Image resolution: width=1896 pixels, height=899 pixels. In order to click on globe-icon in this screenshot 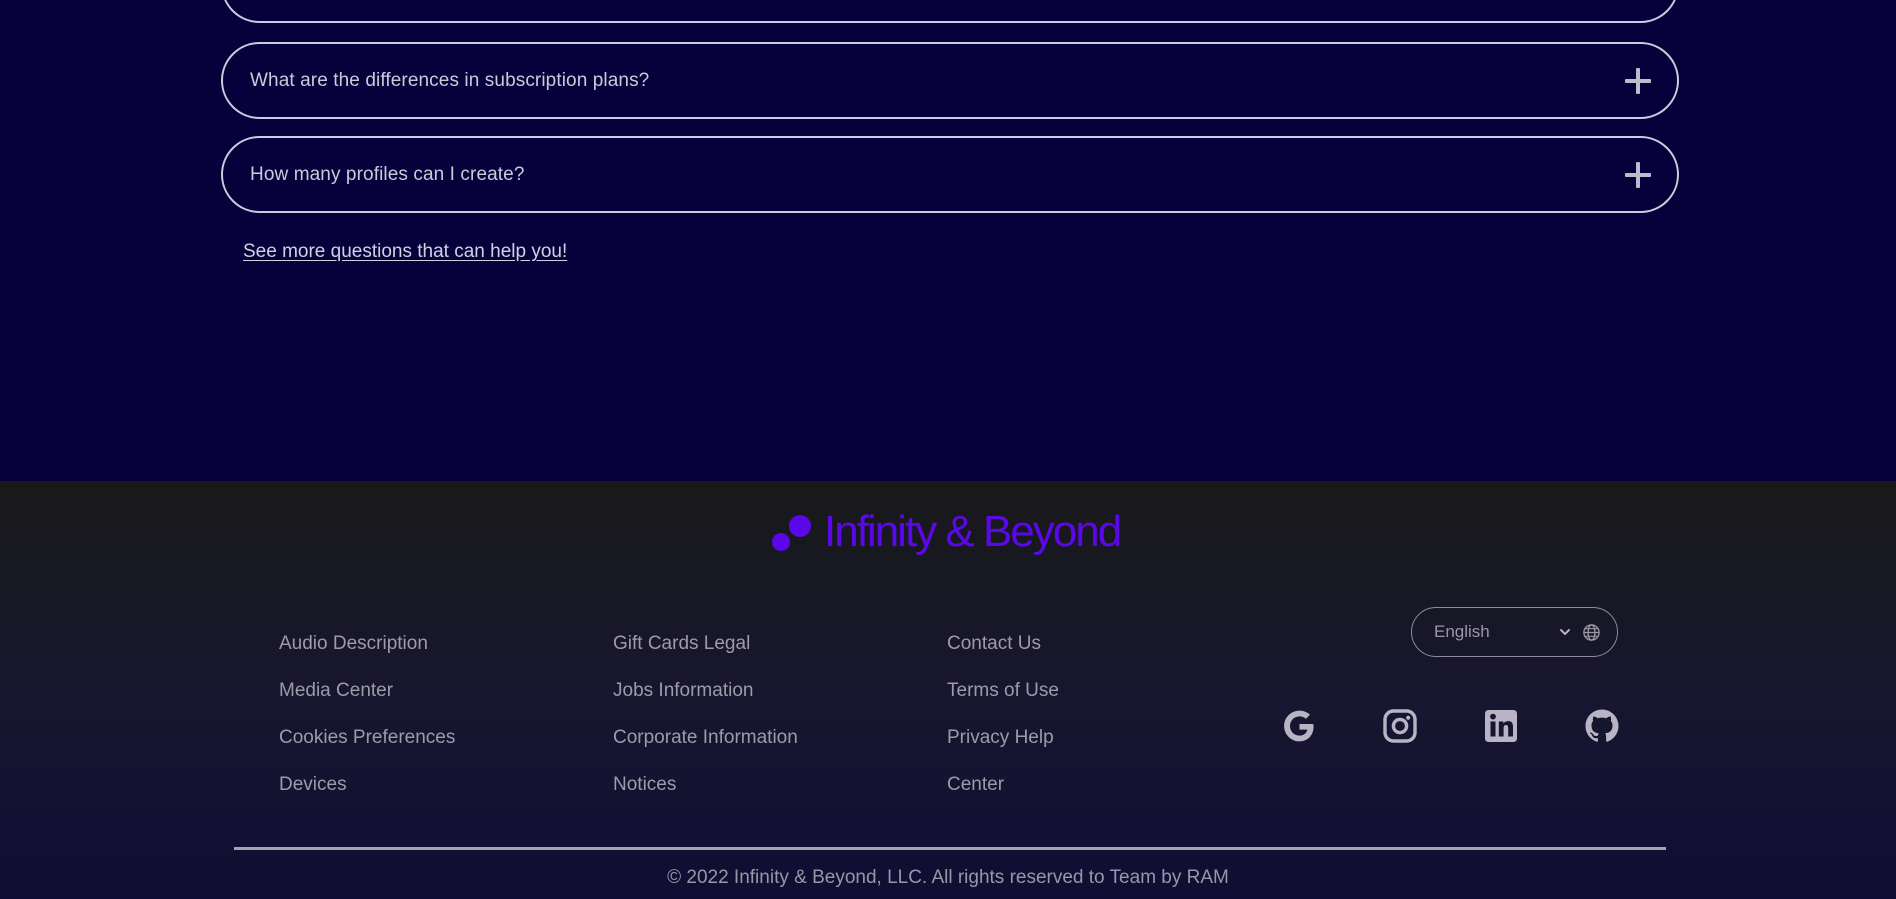, I will do `click(1591, 632)`.